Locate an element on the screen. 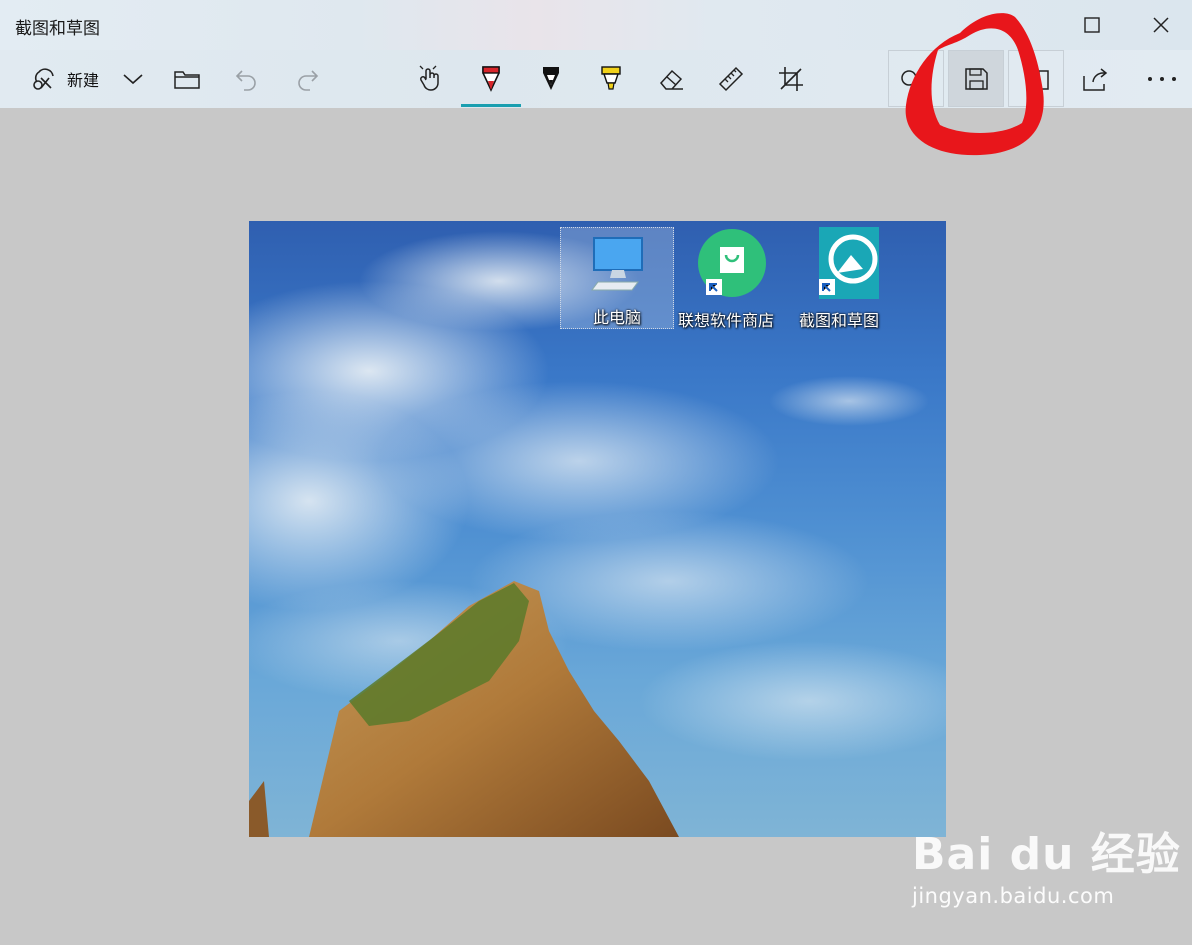  open-file-button is located at coordinates (187, 79).